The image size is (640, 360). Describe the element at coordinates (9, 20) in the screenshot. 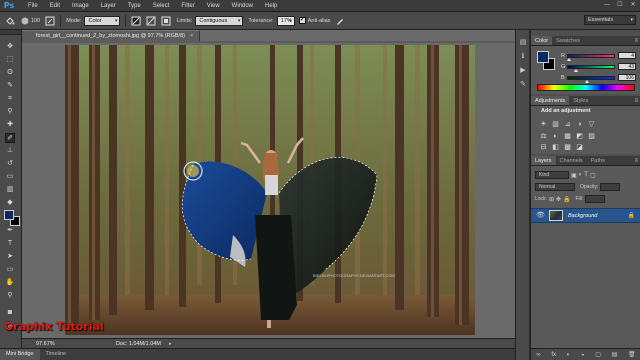

I see `paint-bucket-tool-icon` at that location.